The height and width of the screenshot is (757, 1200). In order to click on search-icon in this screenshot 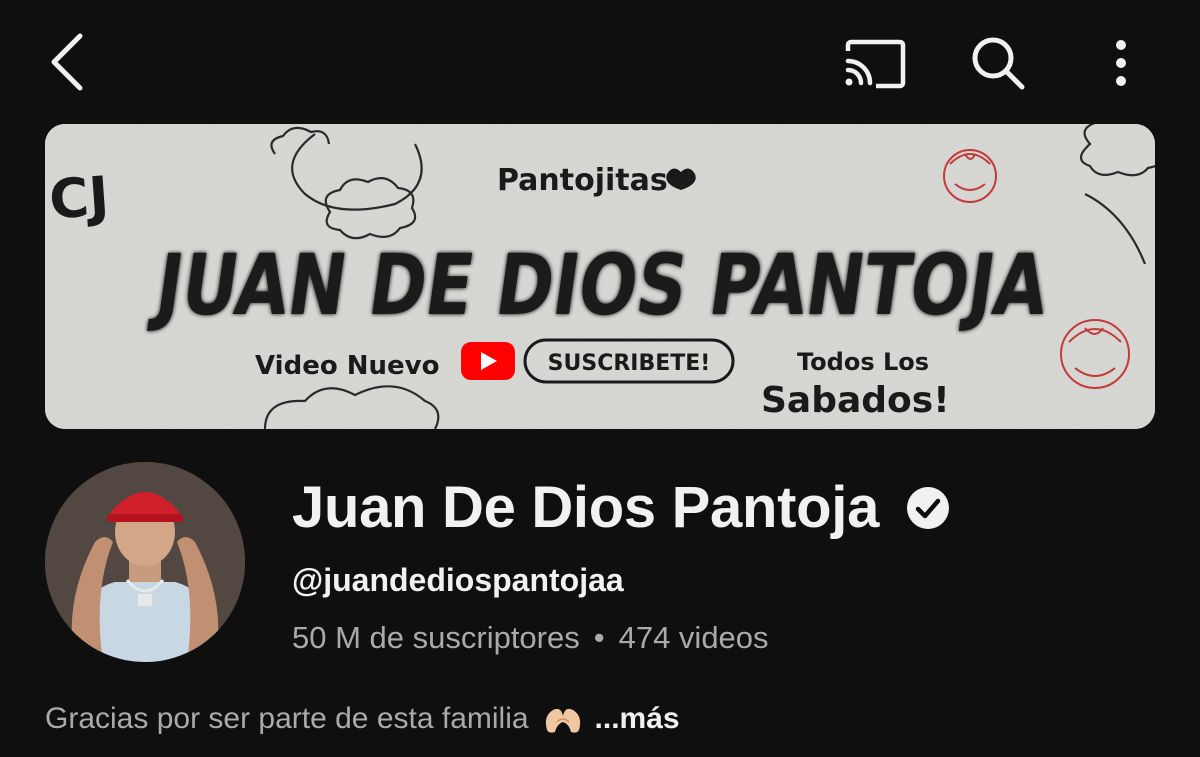, I will do `click(998, 63)`.